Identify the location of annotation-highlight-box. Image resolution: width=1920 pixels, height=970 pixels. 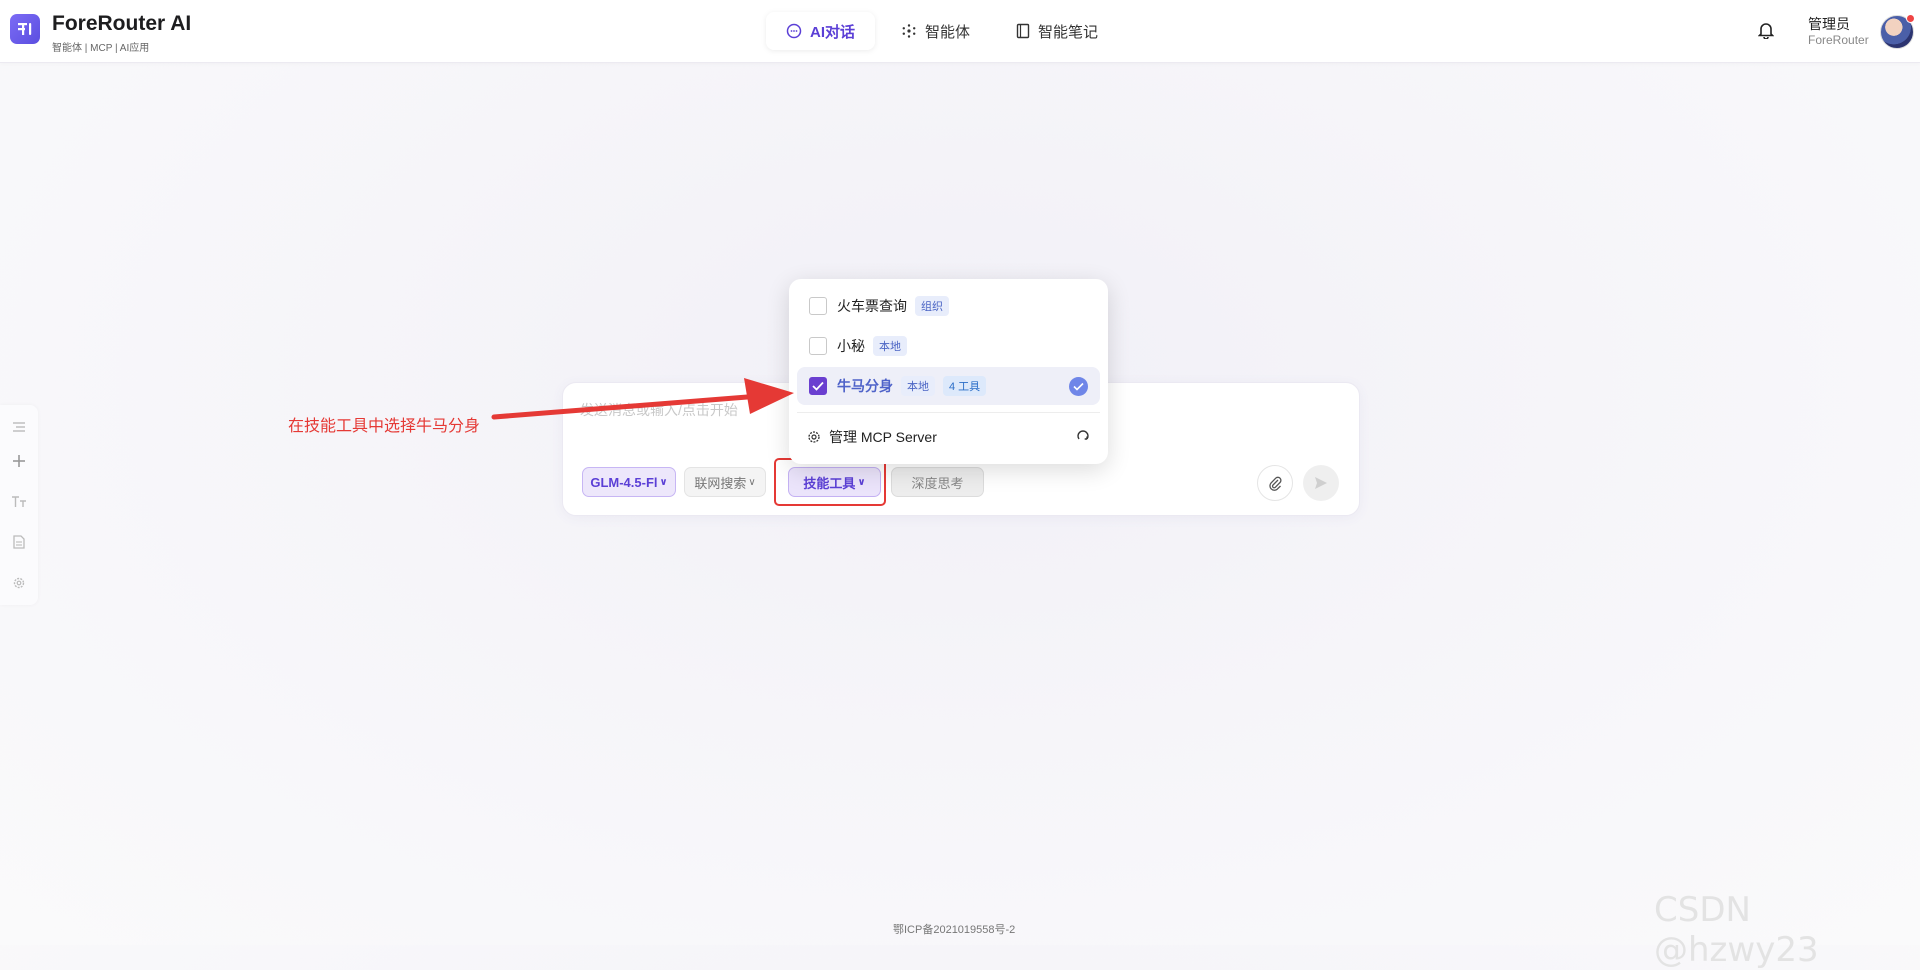
(830, 482).